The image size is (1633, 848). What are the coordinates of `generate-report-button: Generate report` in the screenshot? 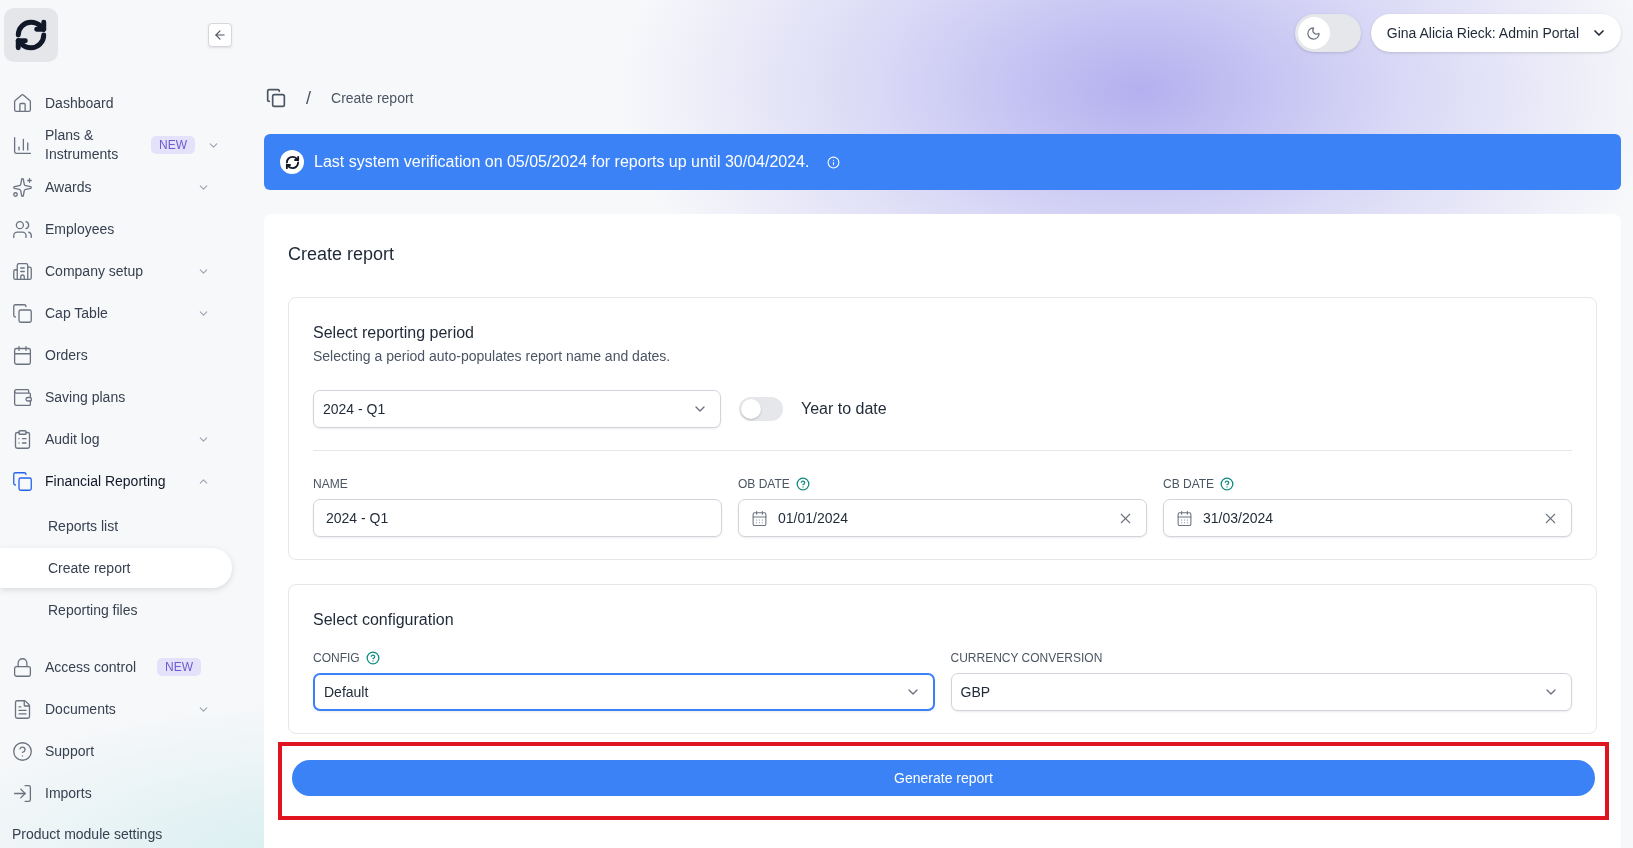 It's located at (943, 778).